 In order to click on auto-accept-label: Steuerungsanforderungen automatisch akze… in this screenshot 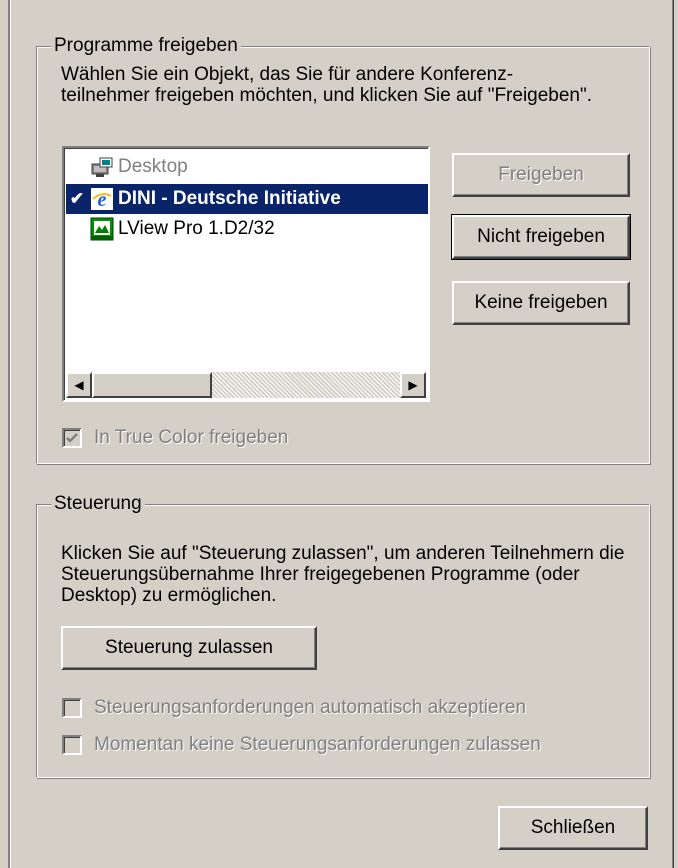, I will do `click(310, 707)`.